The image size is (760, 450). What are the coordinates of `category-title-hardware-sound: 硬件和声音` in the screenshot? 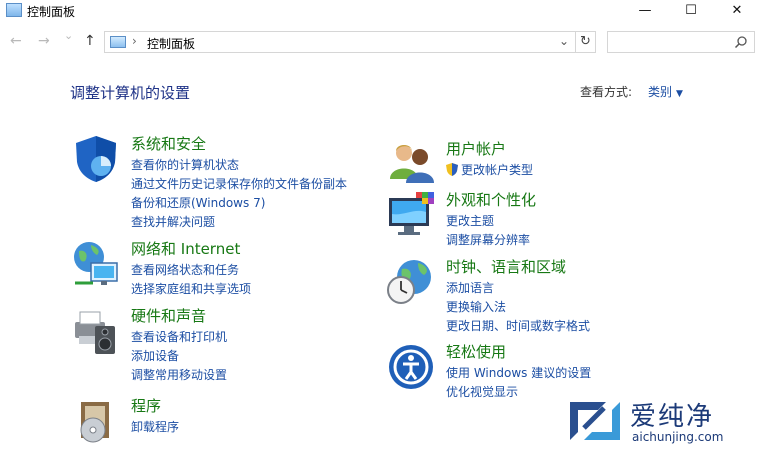 It's located at (179, 317).